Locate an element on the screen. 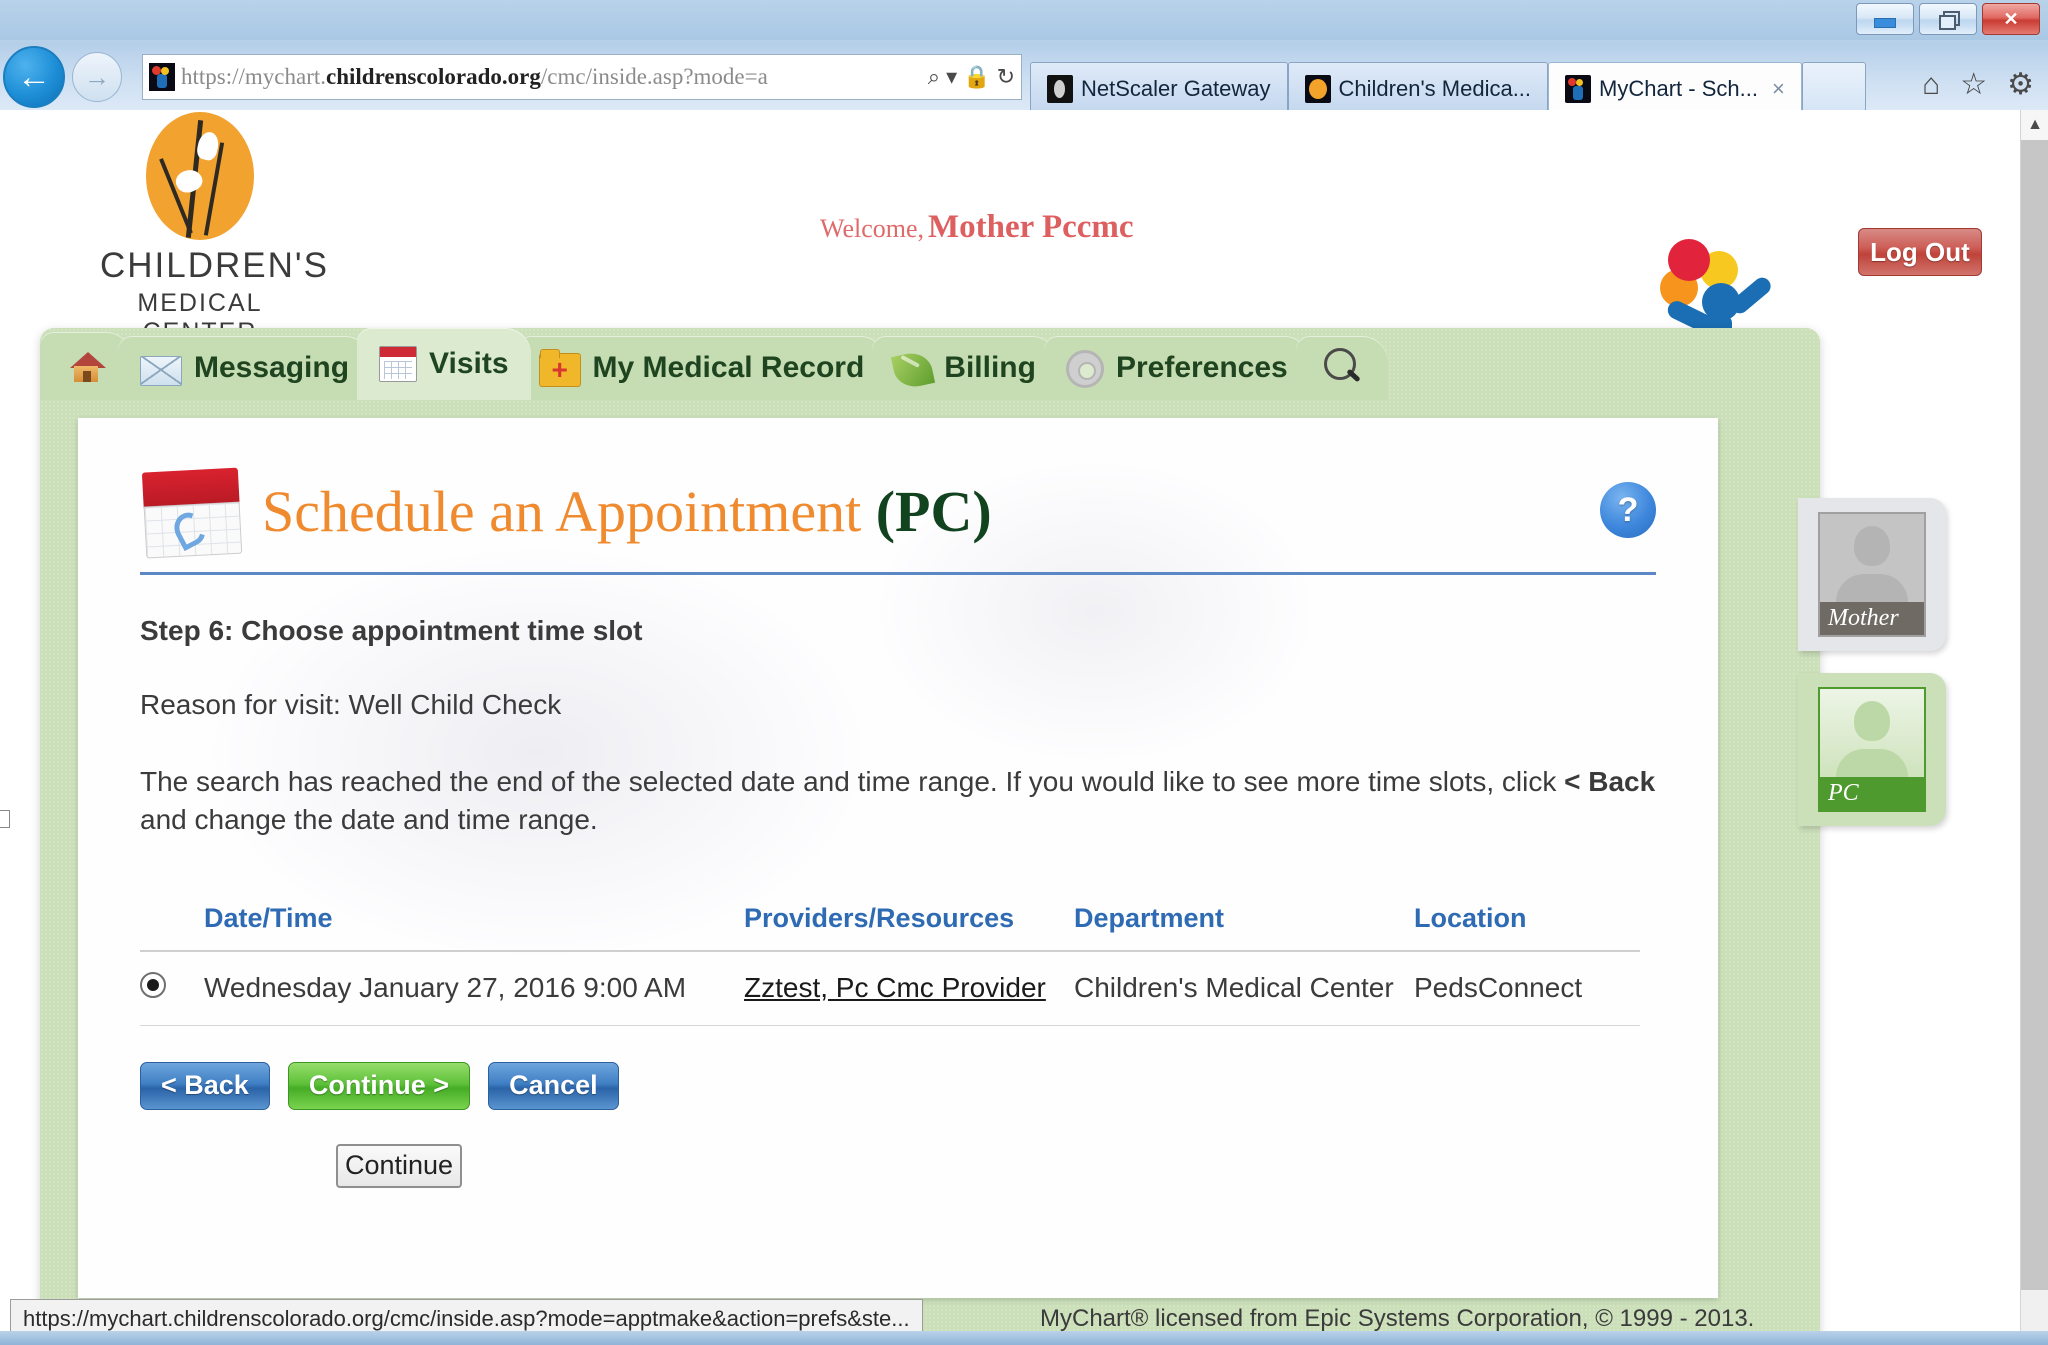  browser-tab-mychart: MyChart - Sch... × is located at coordinates (1675, 88).